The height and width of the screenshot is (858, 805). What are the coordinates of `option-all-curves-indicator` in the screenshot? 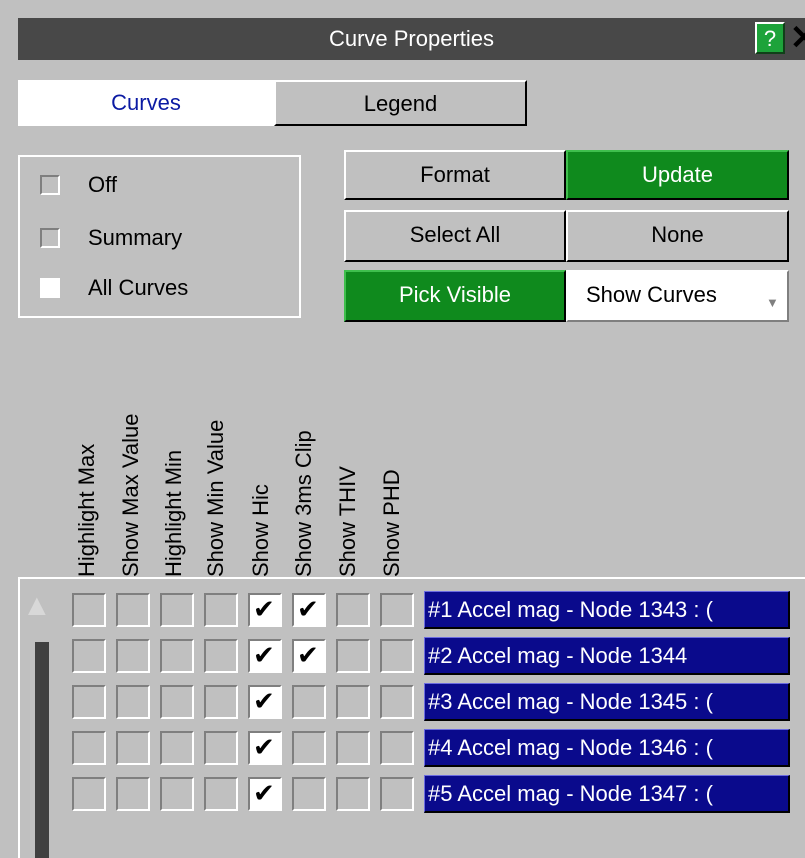 It's located at (50, 288).